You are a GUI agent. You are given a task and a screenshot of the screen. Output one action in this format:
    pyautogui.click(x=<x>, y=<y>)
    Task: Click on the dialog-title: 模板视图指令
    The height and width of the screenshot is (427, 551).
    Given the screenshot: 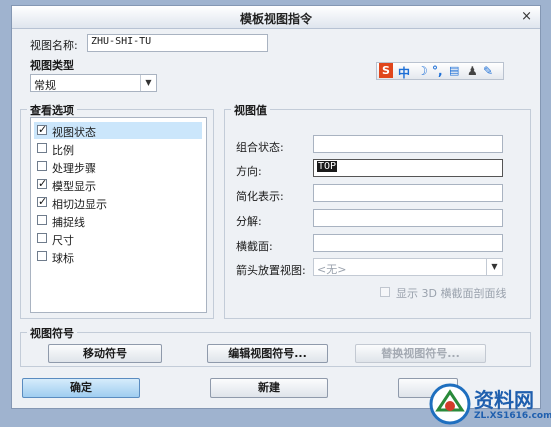 What is the action you would take?
    pyautogui.click(x=275, y=19)
    